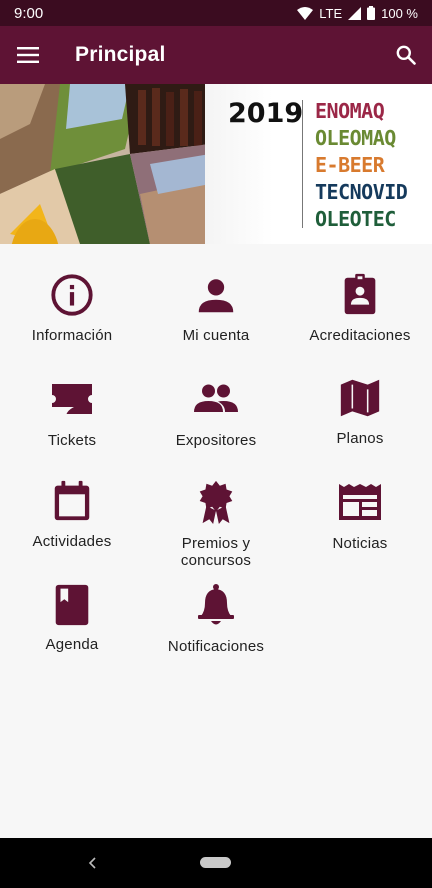 Image resolution: width=432 pixels, height=888 pixels. What do you see at coordinates (371, 13) in the screenshot?
I see `battery-icon` at bounding box center [371, 13].